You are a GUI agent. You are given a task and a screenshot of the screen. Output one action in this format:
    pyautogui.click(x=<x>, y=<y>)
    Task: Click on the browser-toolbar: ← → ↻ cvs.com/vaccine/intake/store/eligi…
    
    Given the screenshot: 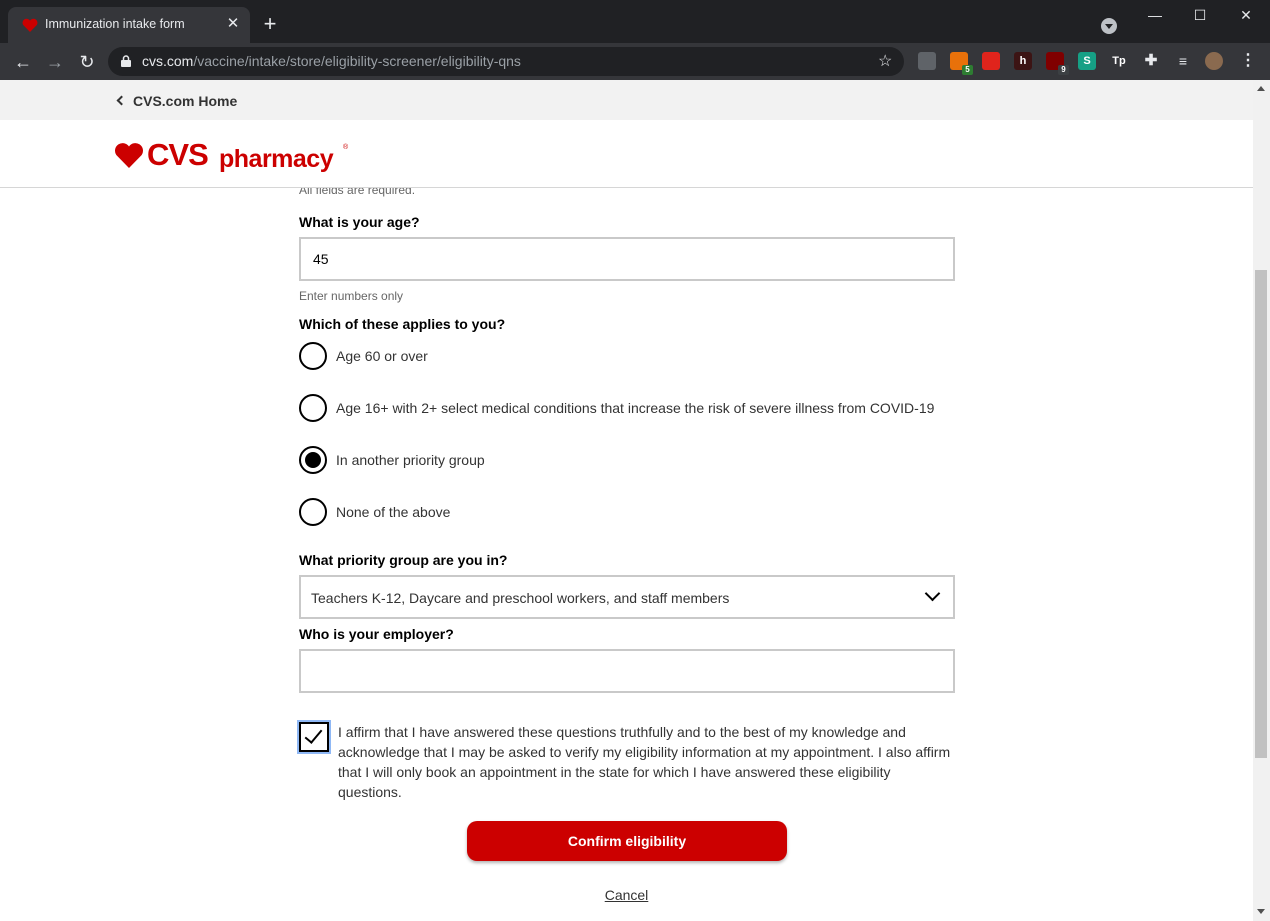 What is the action you would take?
    pyautogui.click(x=635, y=61)
    